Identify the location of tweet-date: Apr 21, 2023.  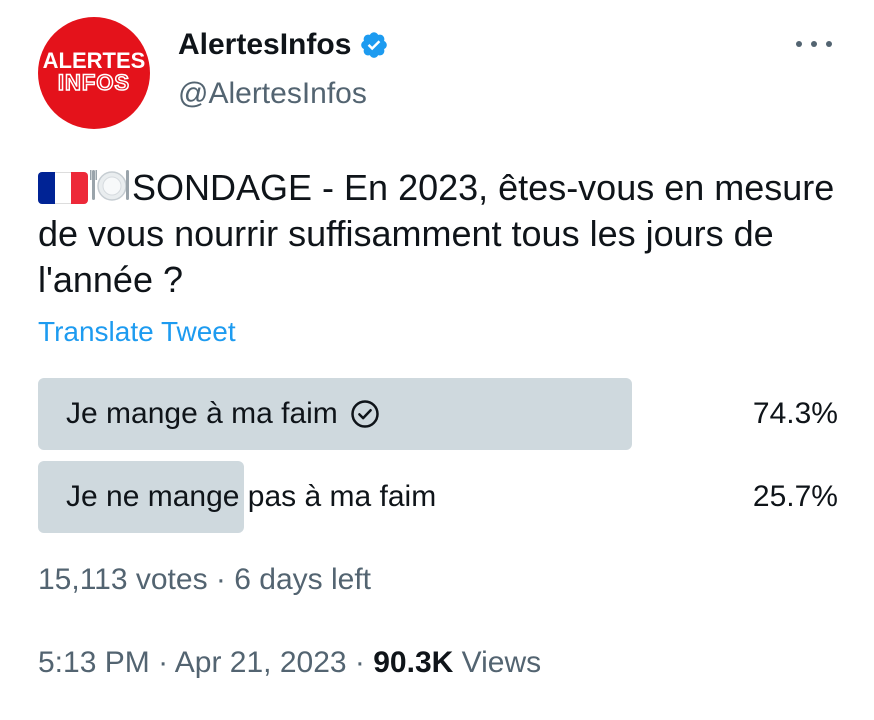
(261, 662).